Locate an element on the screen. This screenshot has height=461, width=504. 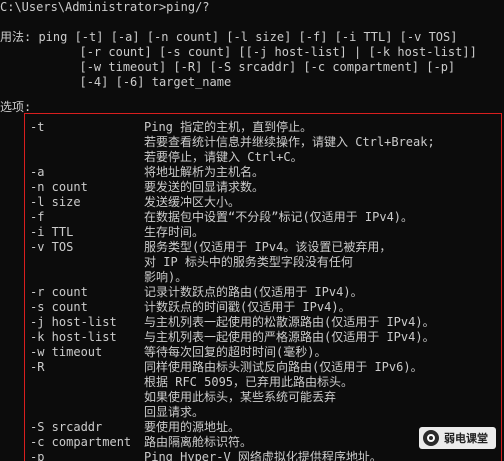
option-flag: -n count is located at coordinates (59, 187).